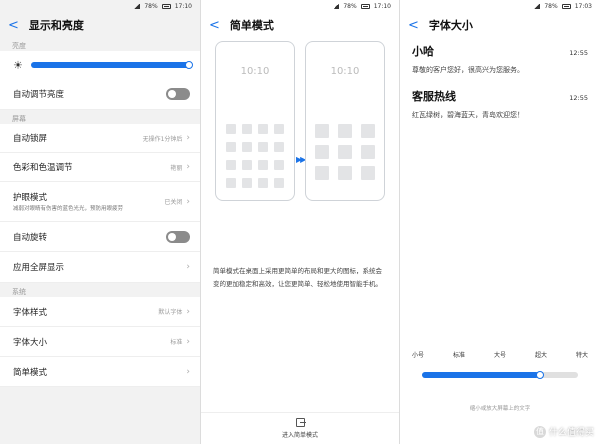 The image size is (600, 444). What do you see at coordinates (162, 139) in the screenshot?
I see `auto-lock-value: 无操作1分钟后` at bounding box center [162, 139].